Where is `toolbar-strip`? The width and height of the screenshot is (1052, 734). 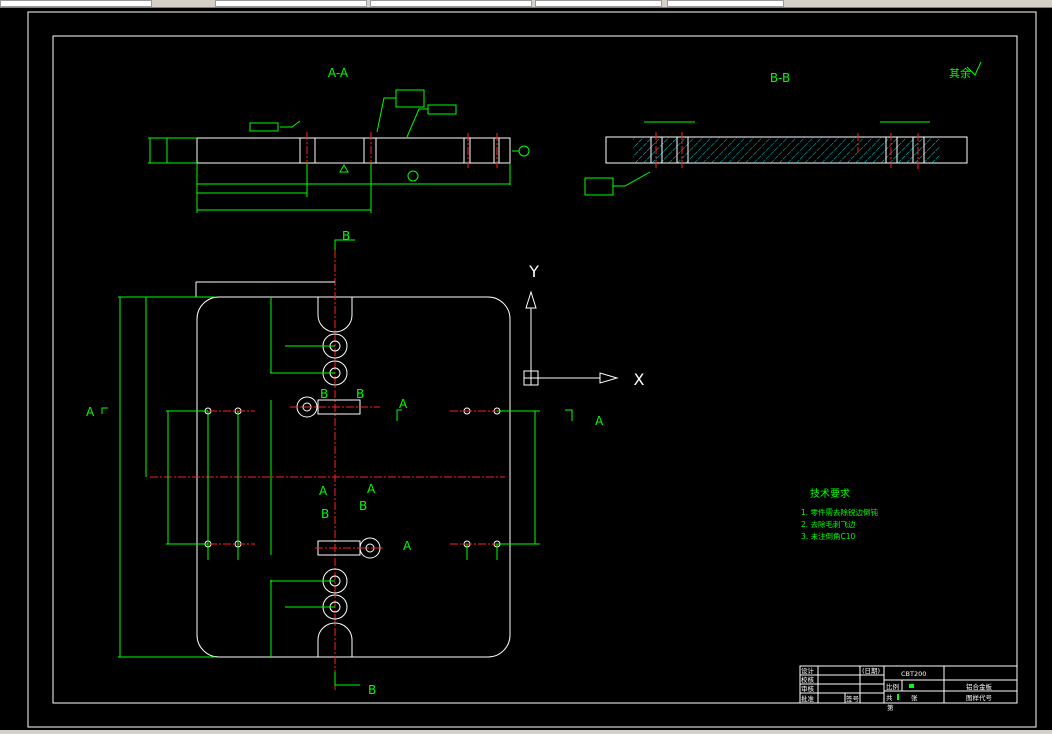
toolbar-strip is located at coordinates (526, 4).